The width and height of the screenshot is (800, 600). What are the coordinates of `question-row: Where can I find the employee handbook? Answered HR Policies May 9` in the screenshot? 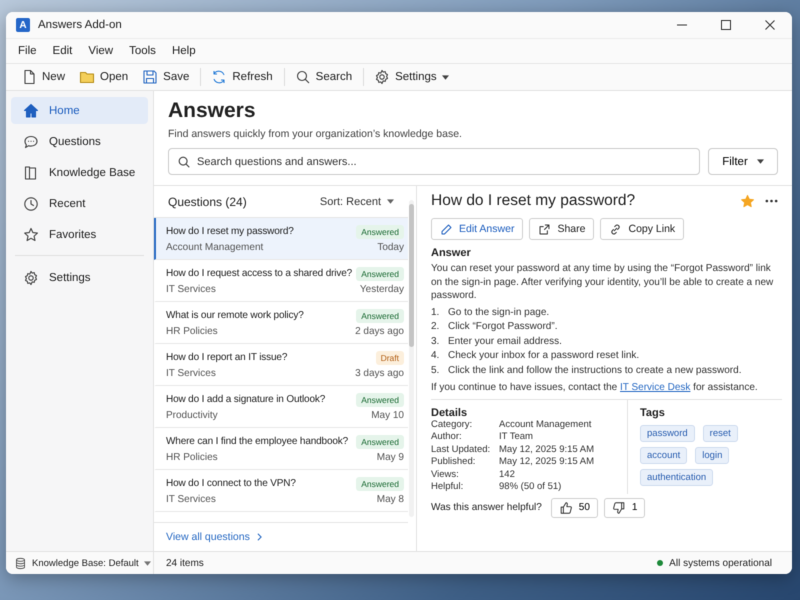 It's located at (281, 449).